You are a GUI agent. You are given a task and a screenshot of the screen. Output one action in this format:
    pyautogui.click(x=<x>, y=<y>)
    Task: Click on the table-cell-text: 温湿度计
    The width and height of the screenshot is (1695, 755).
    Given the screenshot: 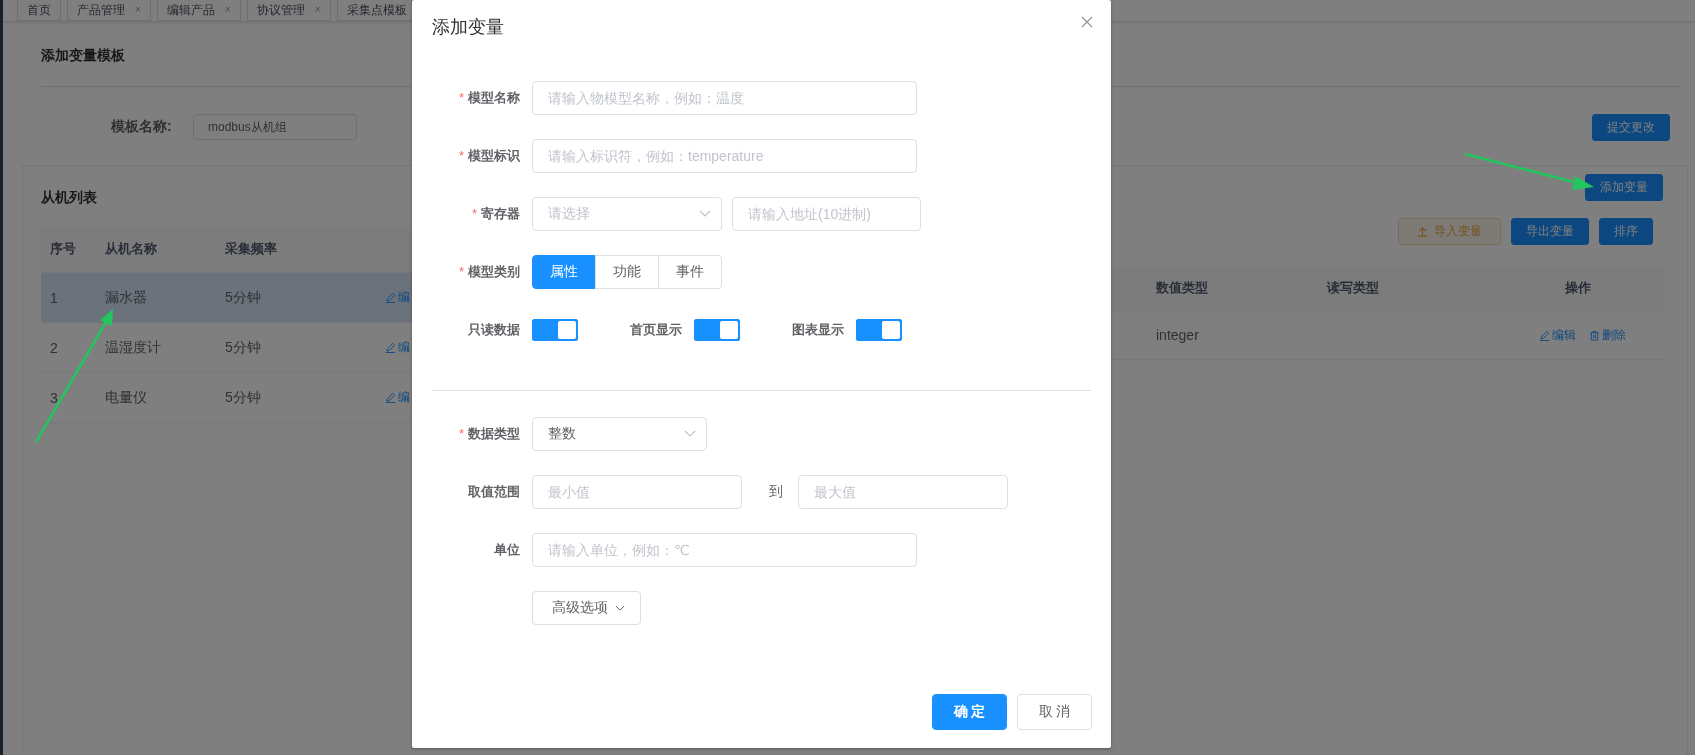 What is the action you would take?
    pyautogui.click(x=133, y=347)
    